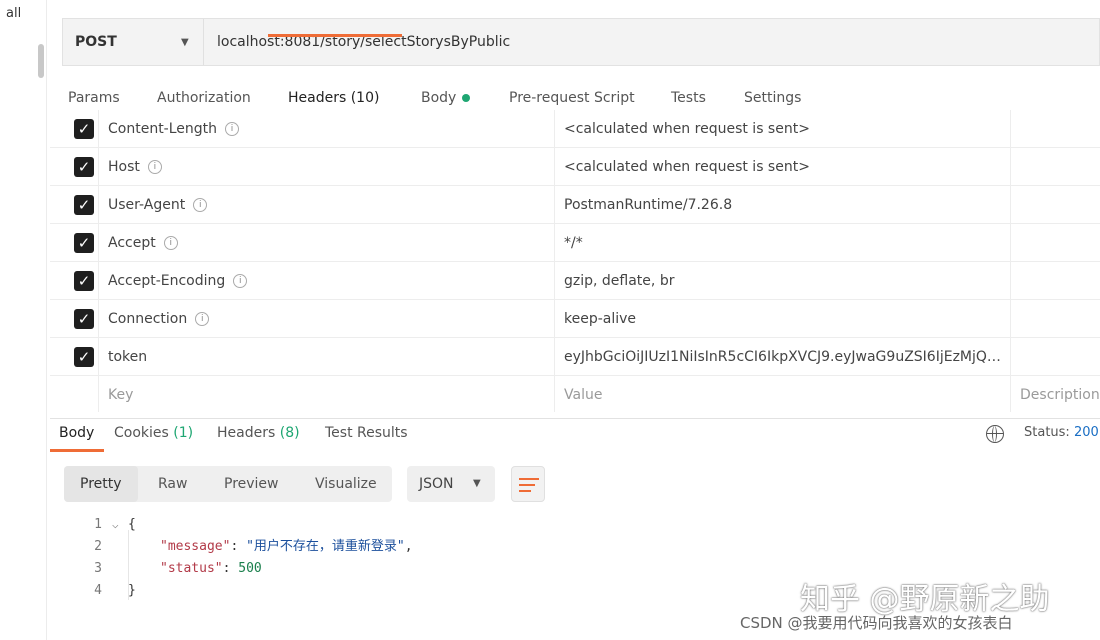  I want to click on line-number: 4, so click(98, 590).